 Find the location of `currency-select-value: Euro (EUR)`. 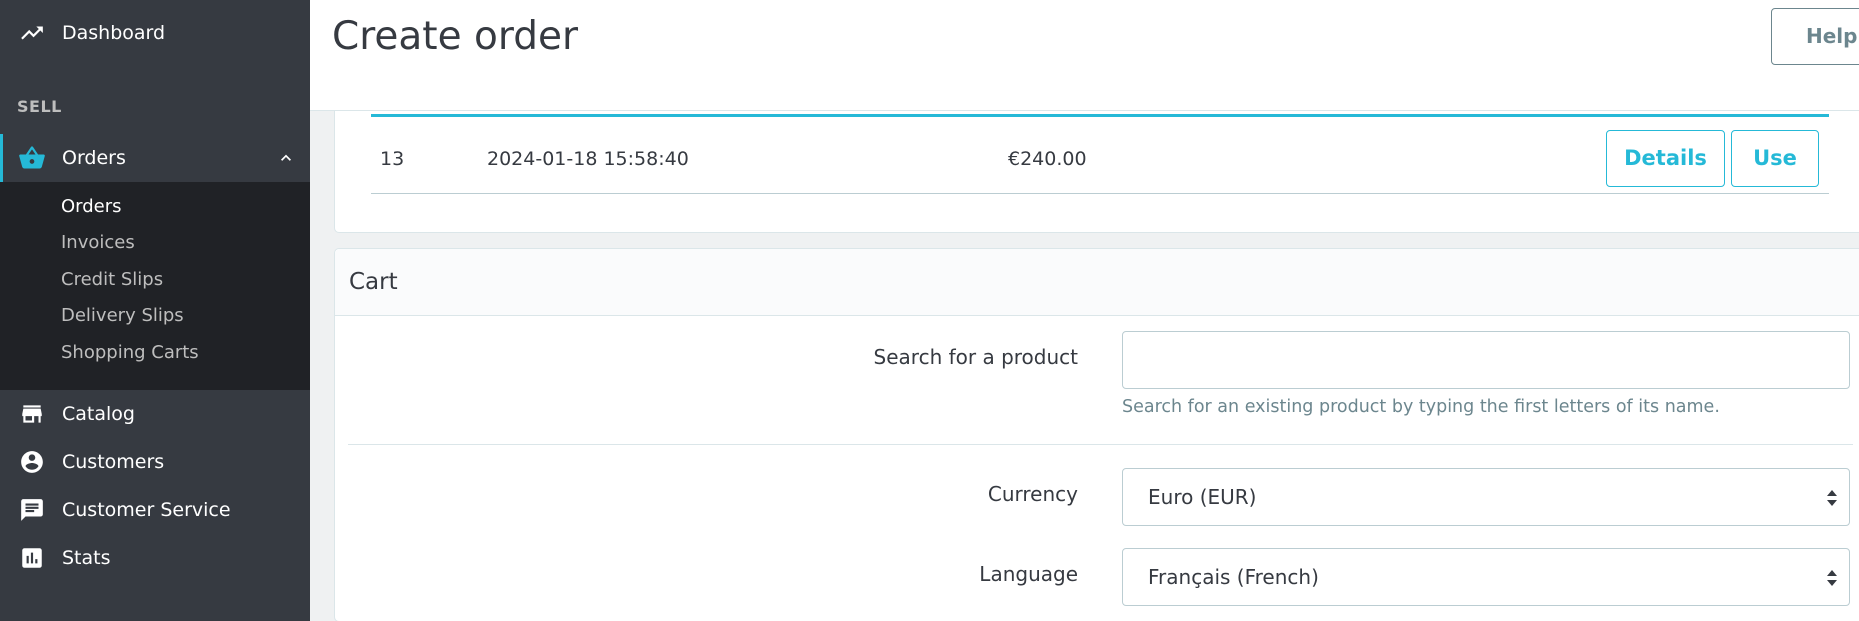

currency-select-value: Euro (EUR) is located at coordinates (1202, 497).